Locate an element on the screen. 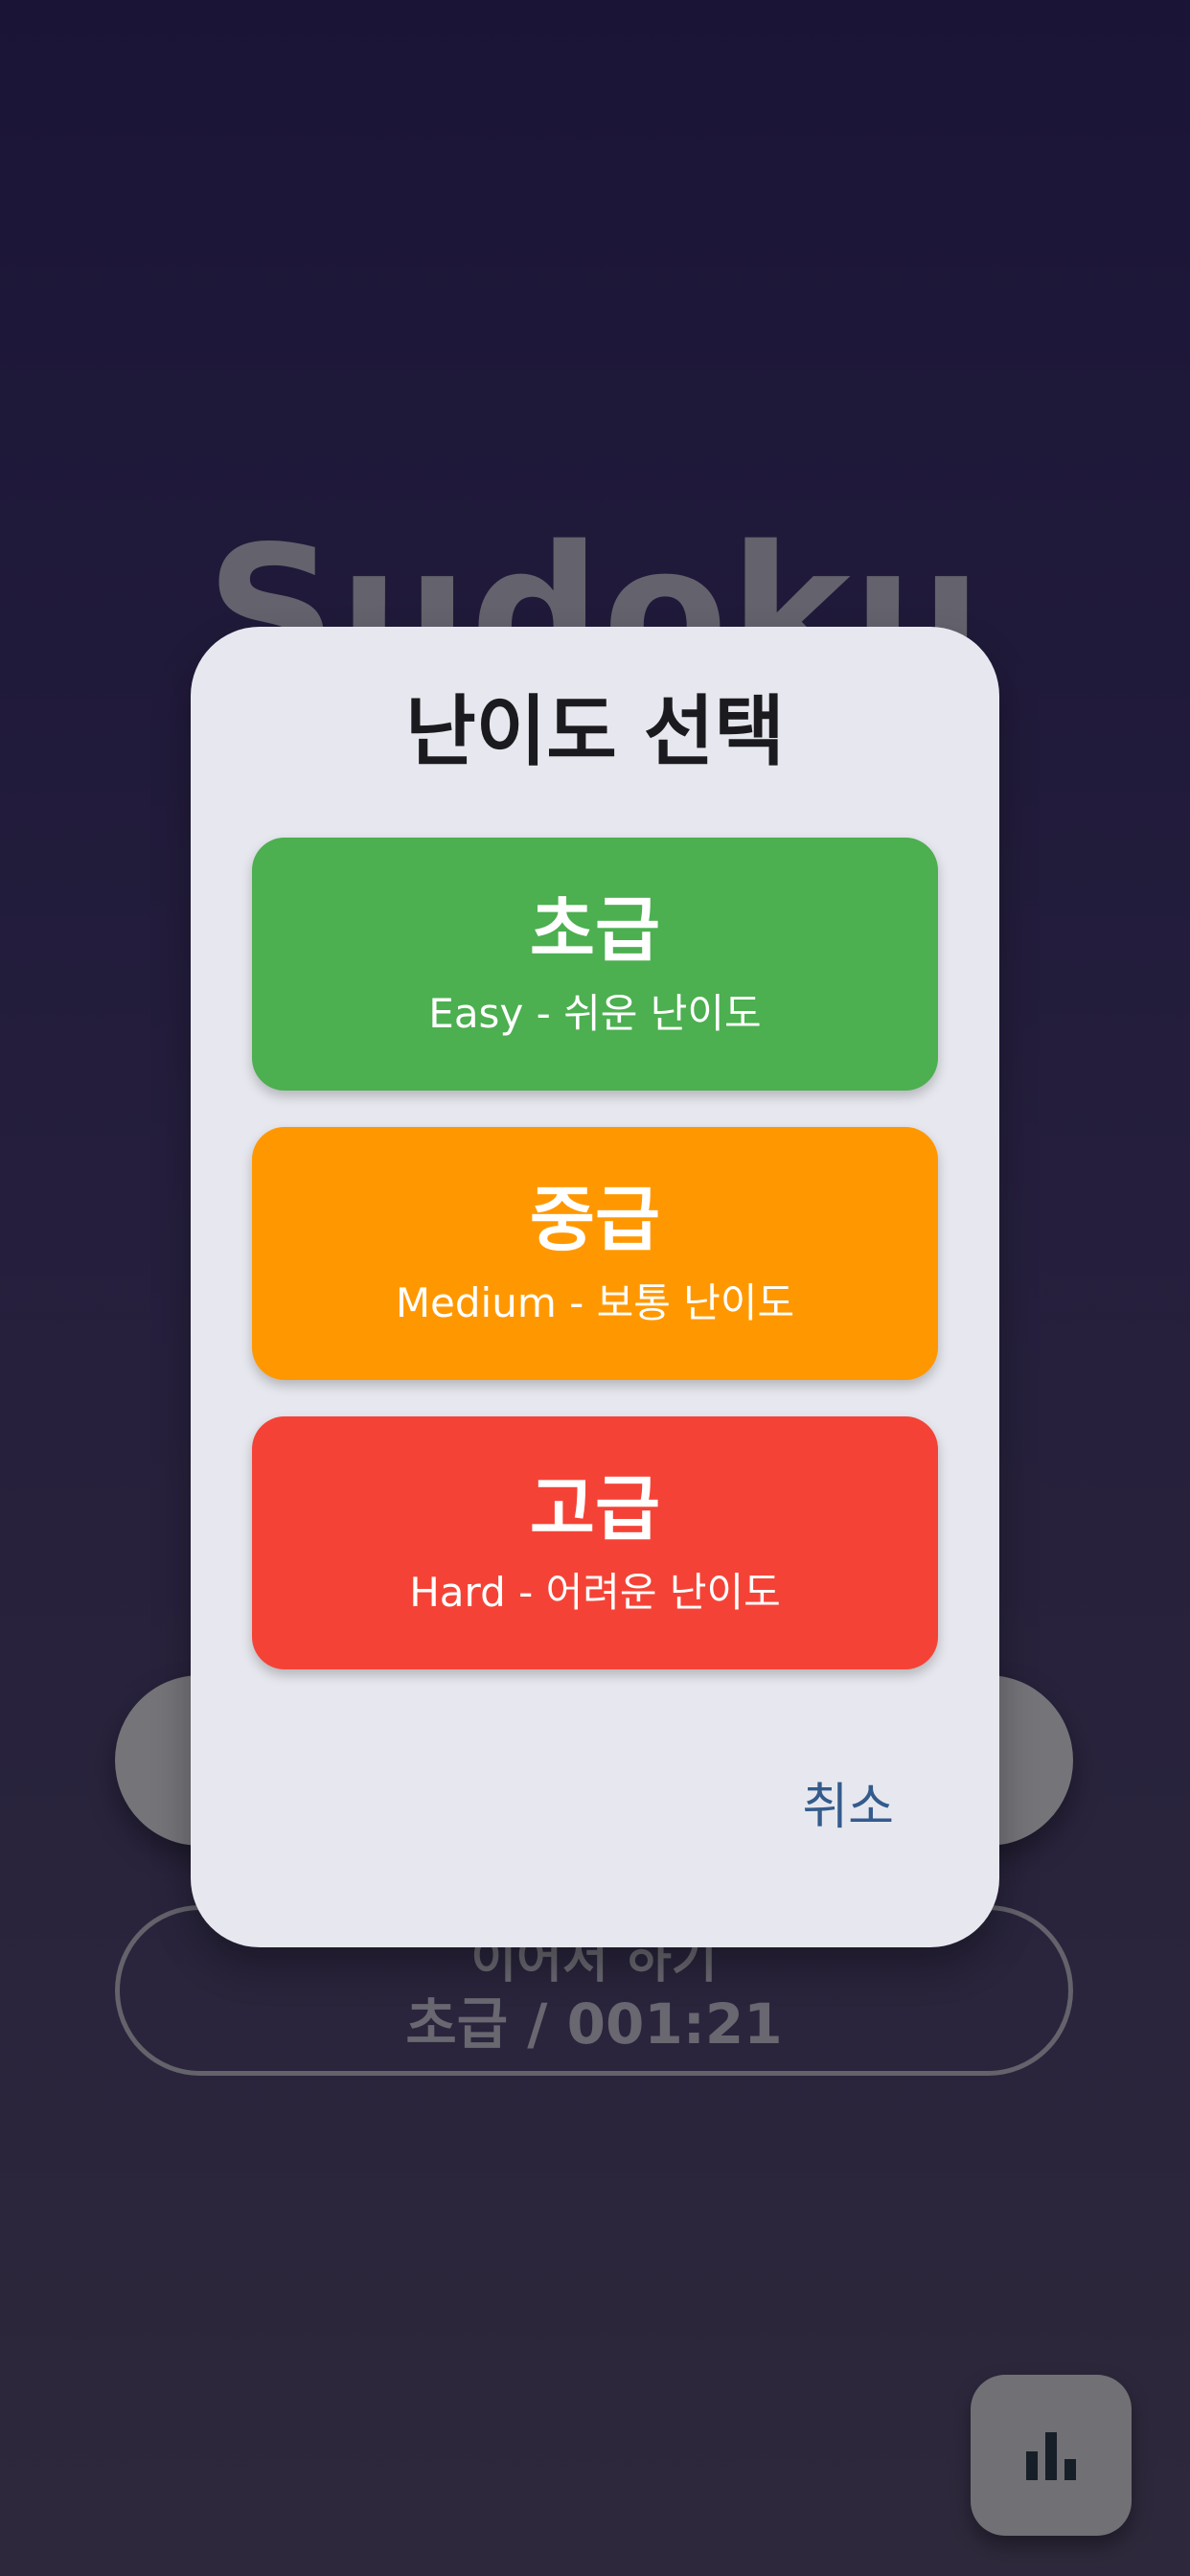 This screenshot has width=1190, height=2576. difficulty-option-hard: 고급 Hard - 어려운 난이도 is located at coordinates (595, 1542).